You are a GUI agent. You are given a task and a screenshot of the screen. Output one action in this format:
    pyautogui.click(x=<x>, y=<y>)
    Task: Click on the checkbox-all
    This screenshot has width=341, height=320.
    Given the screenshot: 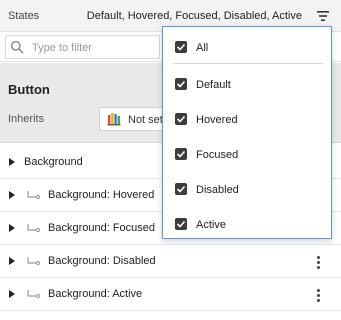 What is the action you would take?
    pyautogui.click(x=181, y=47)
    